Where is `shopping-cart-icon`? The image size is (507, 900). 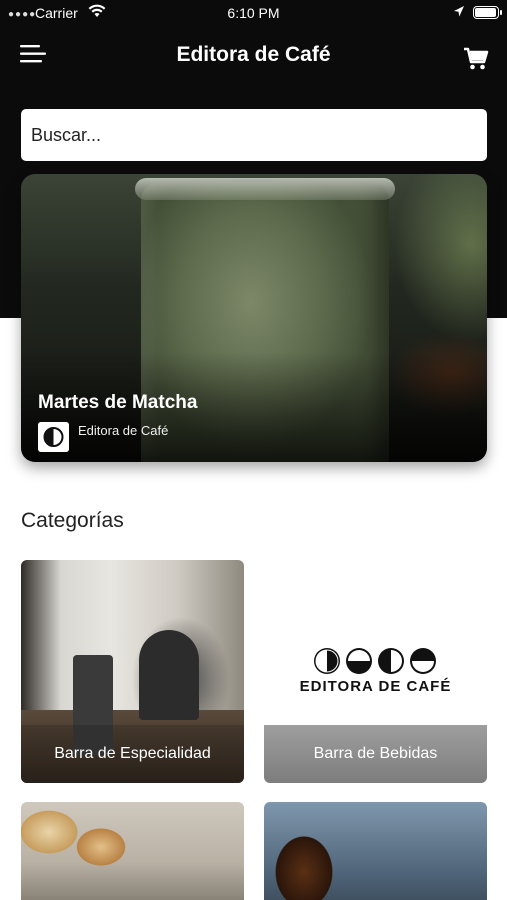 shopping-cart-icon is located at coordinates (476, 59).